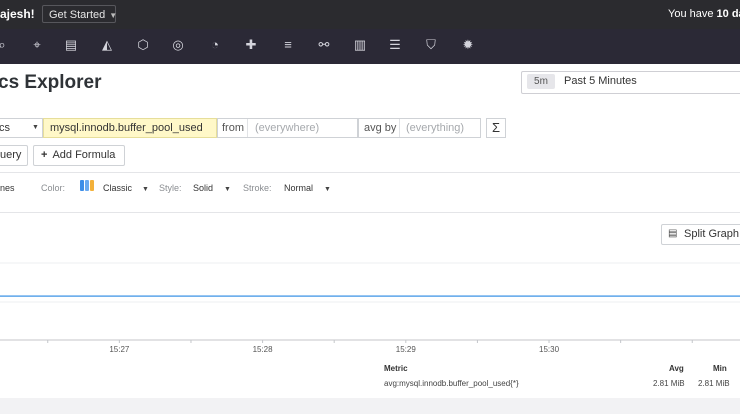 This screenshot has width=740, height=414. Describe the element at coordinates (714, 383) in the screenshot. I see `legend-row-min: 2.81 MiB` at that location.